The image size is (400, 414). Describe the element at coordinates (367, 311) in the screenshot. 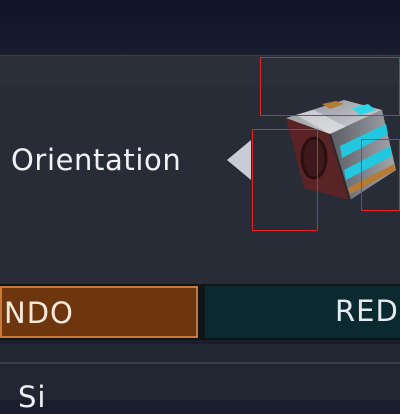

I see `mode-tab-label: RED` at that location.